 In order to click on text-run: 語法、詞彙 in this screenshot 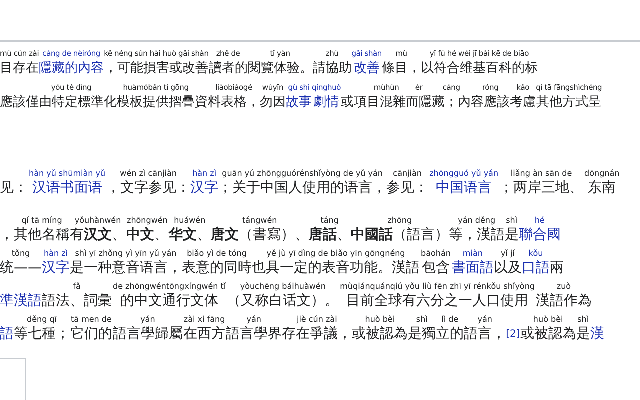, I will do `click(77, 301)`.